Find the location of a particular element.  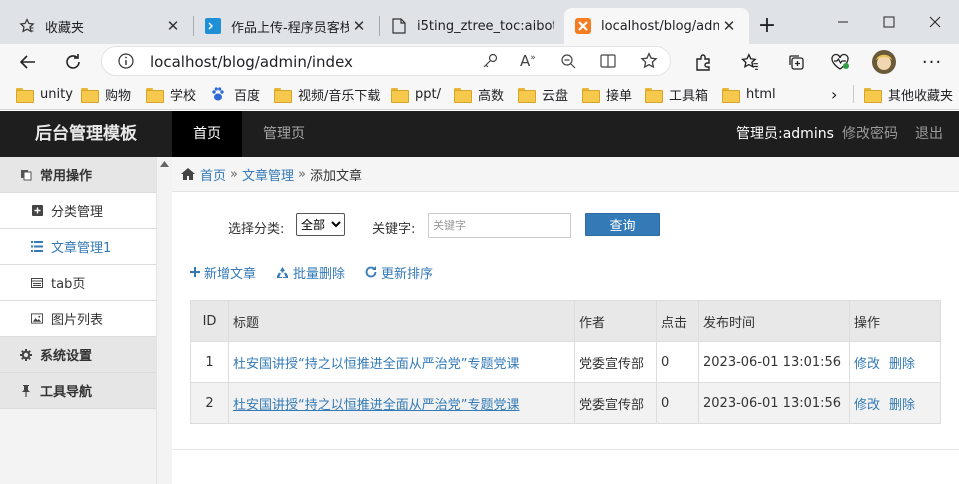

minimize-icon is located at coordinates (843, 22).